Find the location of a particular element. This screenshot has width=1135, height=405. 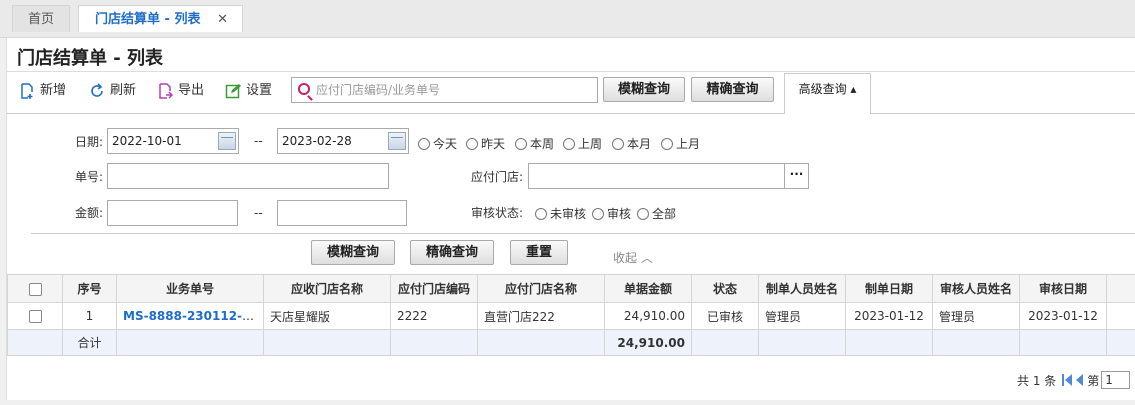

column-header: 应收门店名称 is located at coordinates (327, 288).